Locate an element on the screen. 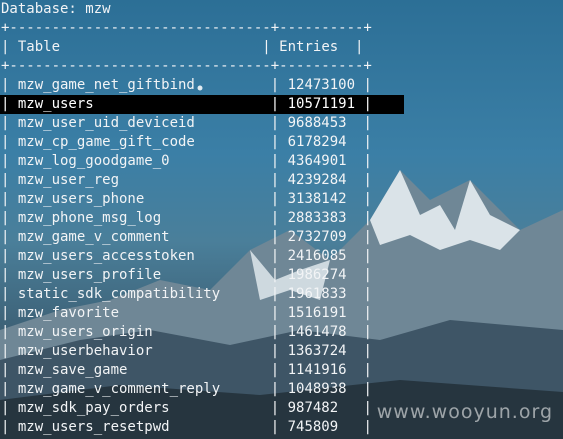 Image resolution: width=563 pixels, height=439 pixels. column-header-table: Table is located at coordinates (39, 47).